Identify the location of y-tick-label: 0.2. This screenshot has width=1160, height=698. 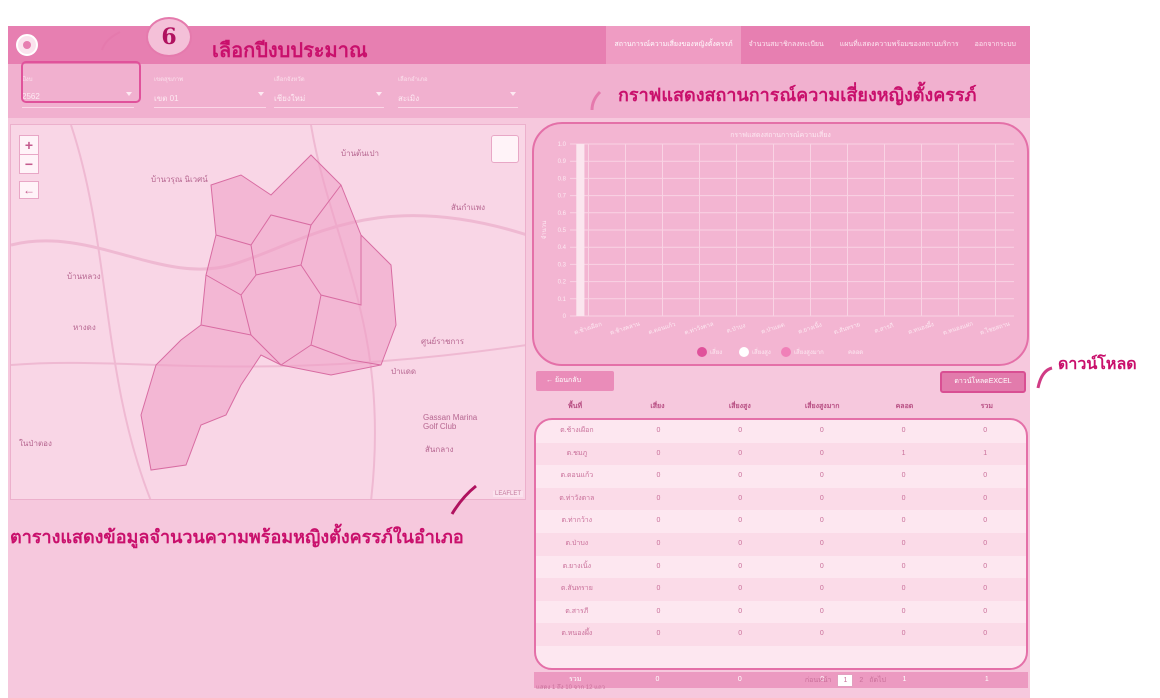
(562, 283).